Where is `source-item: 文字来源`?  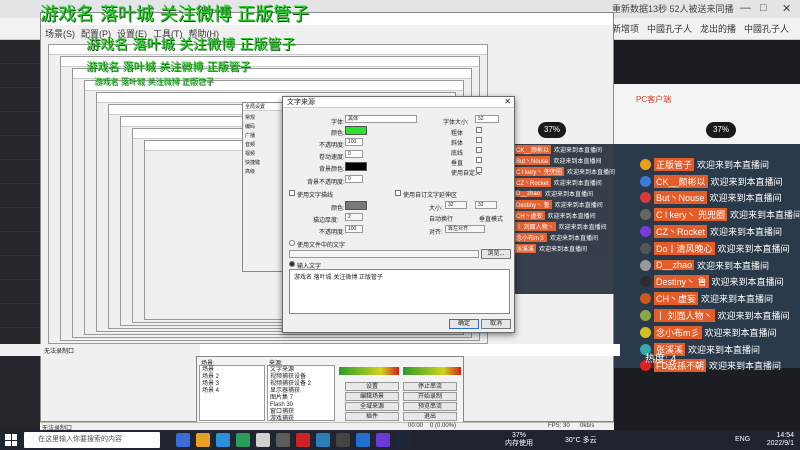 source-item: 文字来源 is located at coordinates (301, 370).